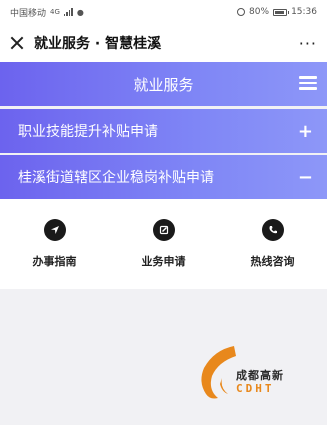 The width and height of the screenshot is (327, 425). I want to click on phone-call-icon, so click(272, 230).